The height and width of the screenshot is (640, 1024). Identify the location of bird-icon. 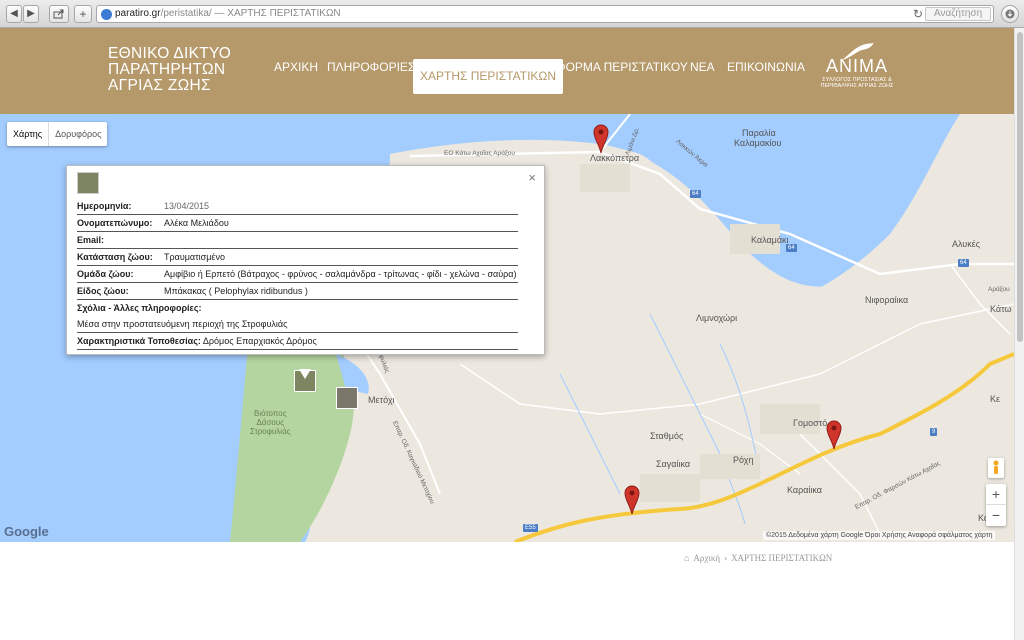
(858, 51).